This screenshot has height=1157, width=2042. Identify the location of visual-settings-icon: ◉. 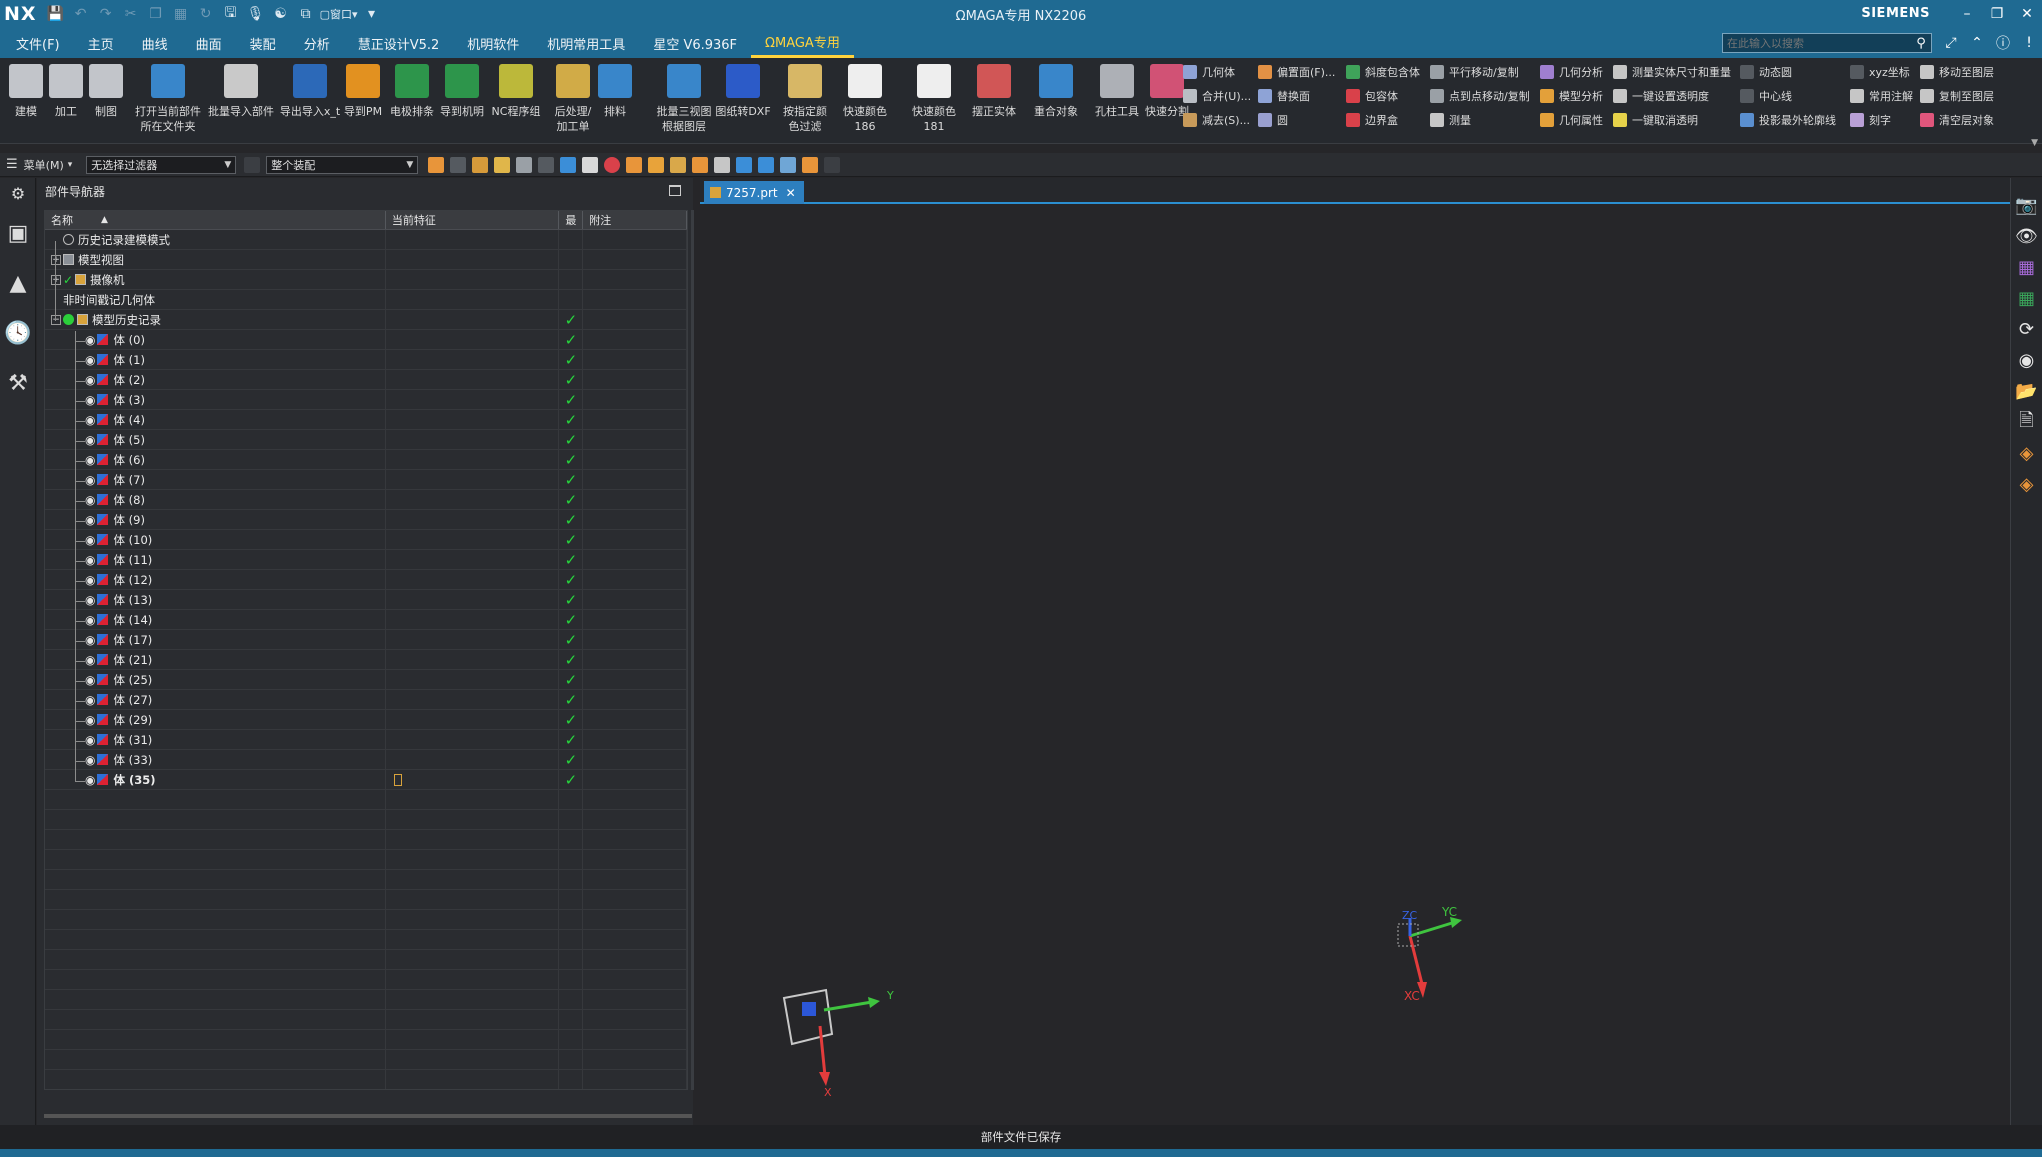
(2026, 360).